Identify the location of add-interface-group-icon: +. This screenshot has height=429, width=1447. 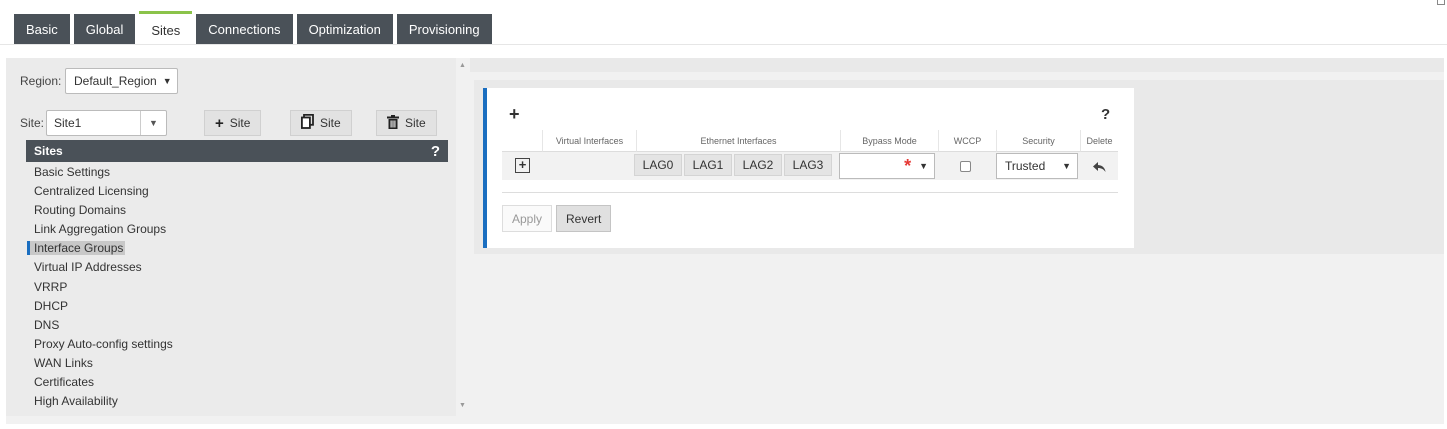
(514, 114).